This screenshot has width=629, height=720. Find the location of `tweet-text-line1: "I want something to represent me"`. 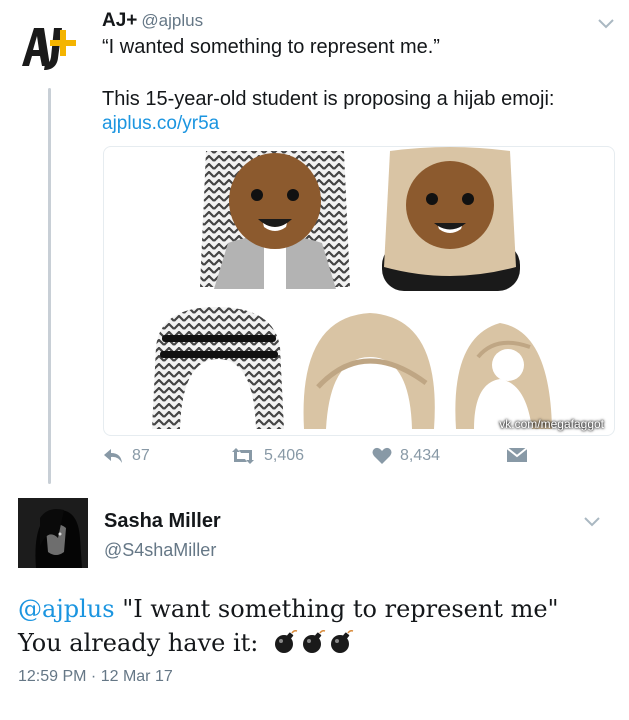

tweet-text-line1: "I want something to represent me" is located at coordinates (336, 609).